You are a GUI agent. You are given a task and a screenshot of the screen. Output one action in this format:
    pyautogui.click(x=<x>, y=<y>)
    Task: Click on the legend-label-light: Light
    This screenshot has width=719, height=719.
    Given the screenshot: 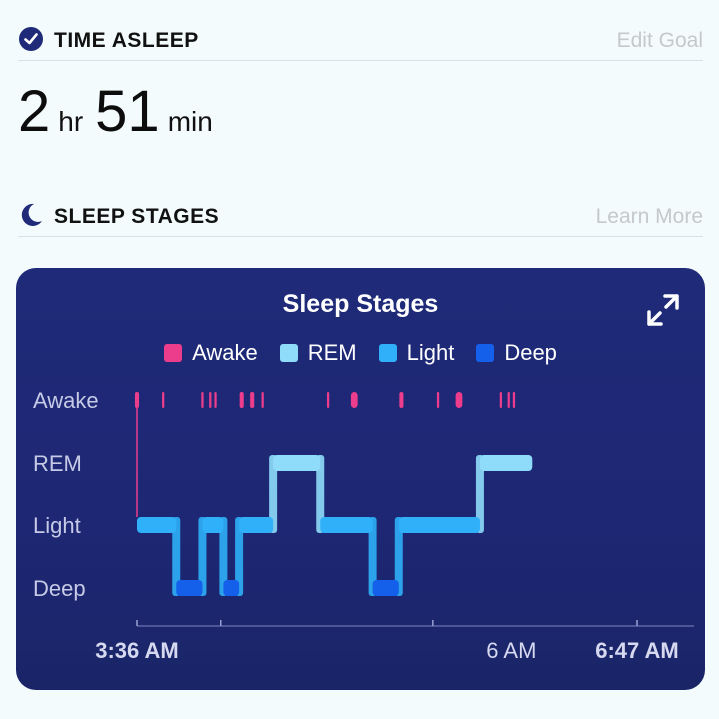 What is the action you would take?
    pyautogui.click(x=430, y=352)
    